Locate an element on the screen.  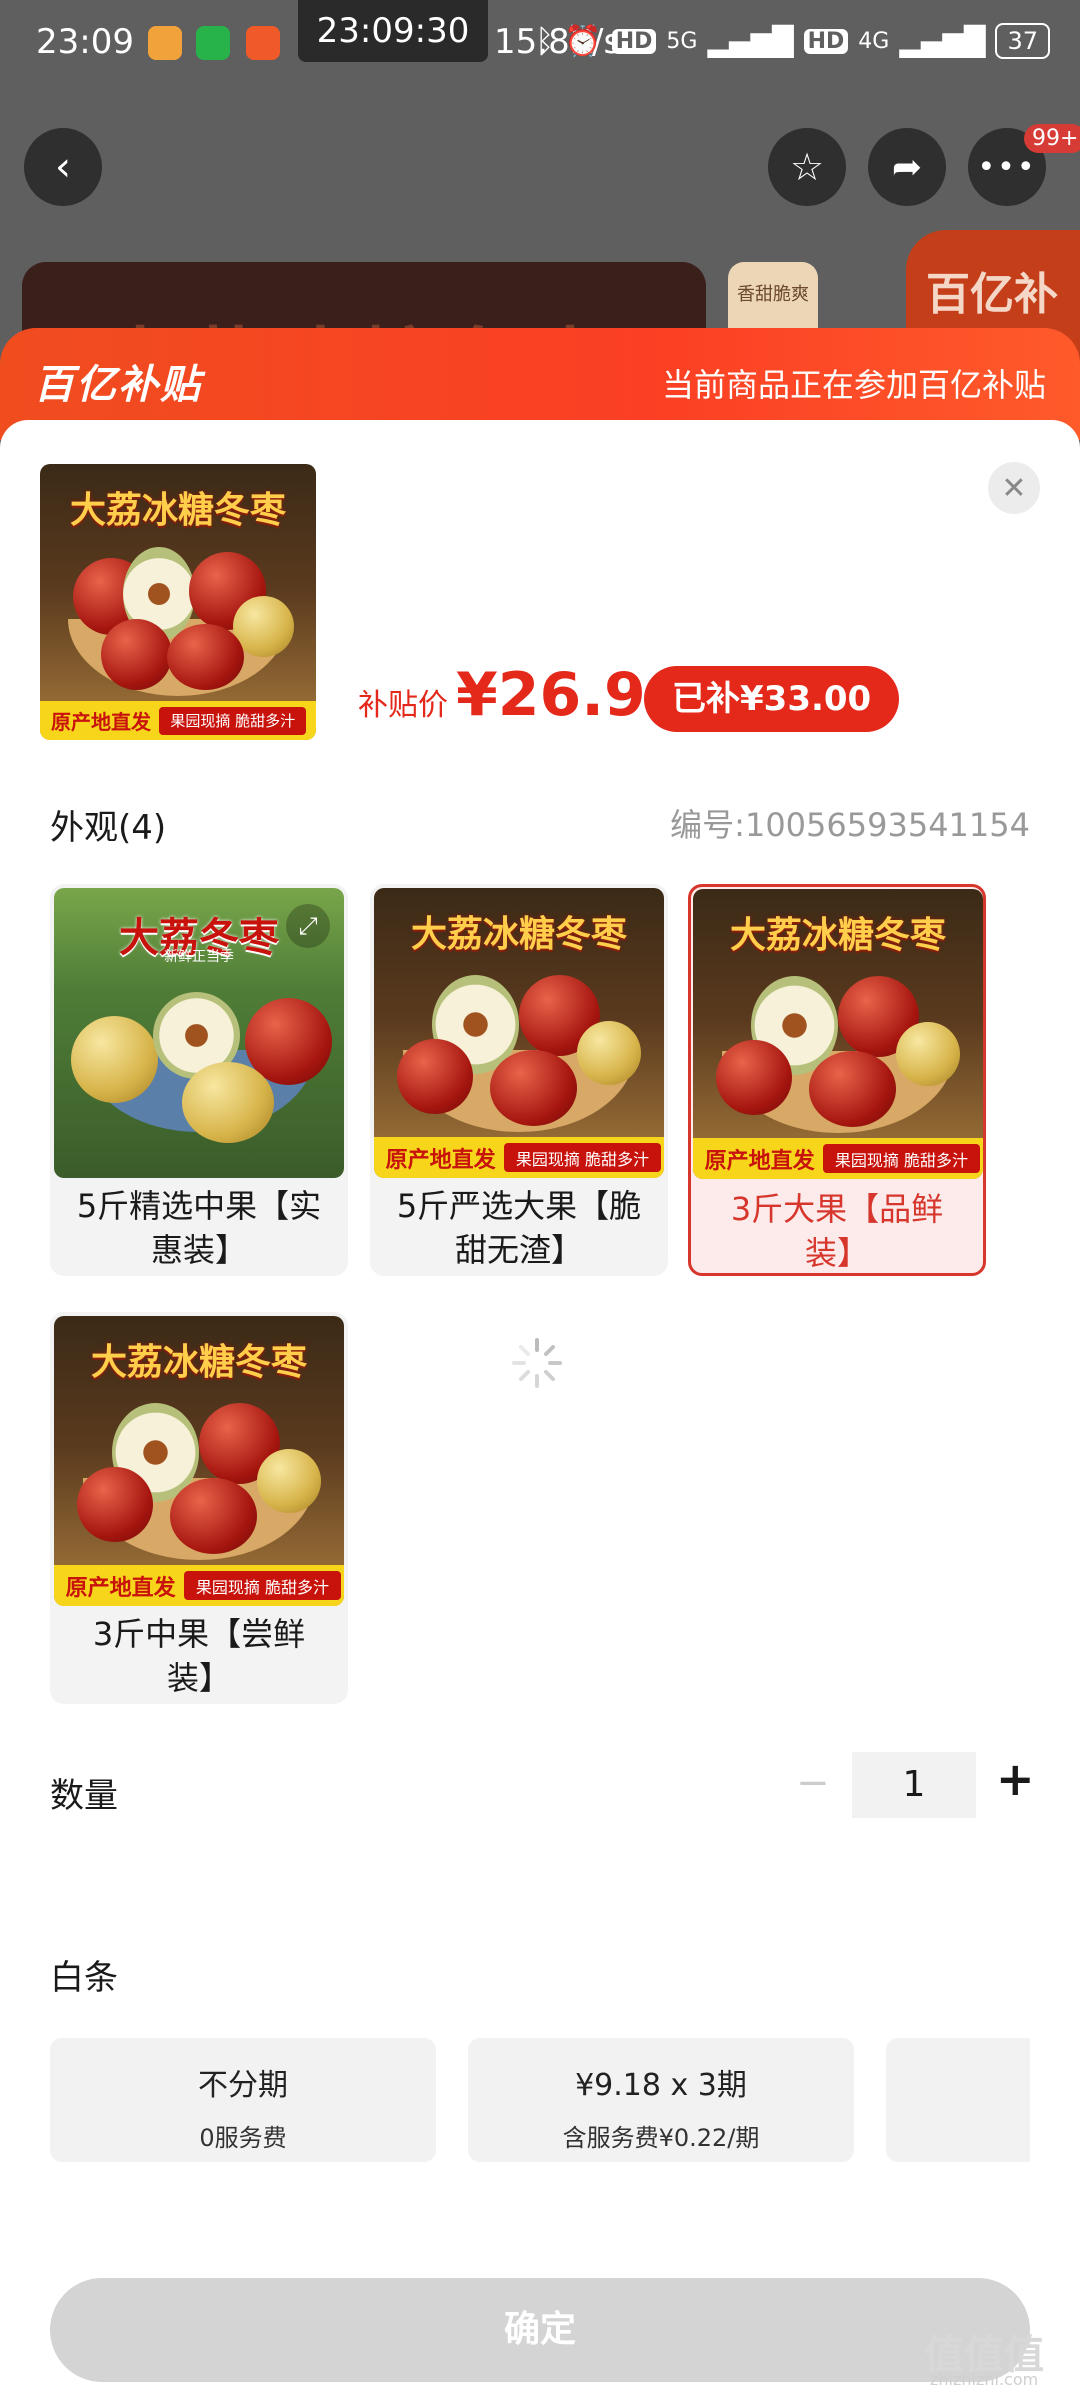
favorite-button: ☆ is located at coordinates (807, 167).